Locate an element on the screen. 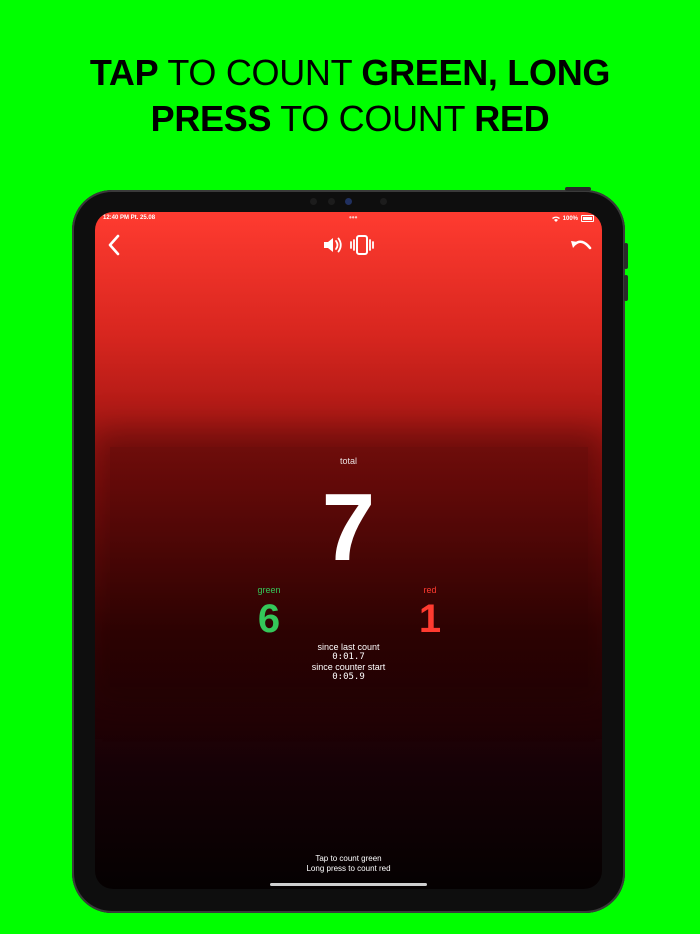  headline-line-1: TAP TO COUNT GREEN, LONG is located at coordinates (350, 73).